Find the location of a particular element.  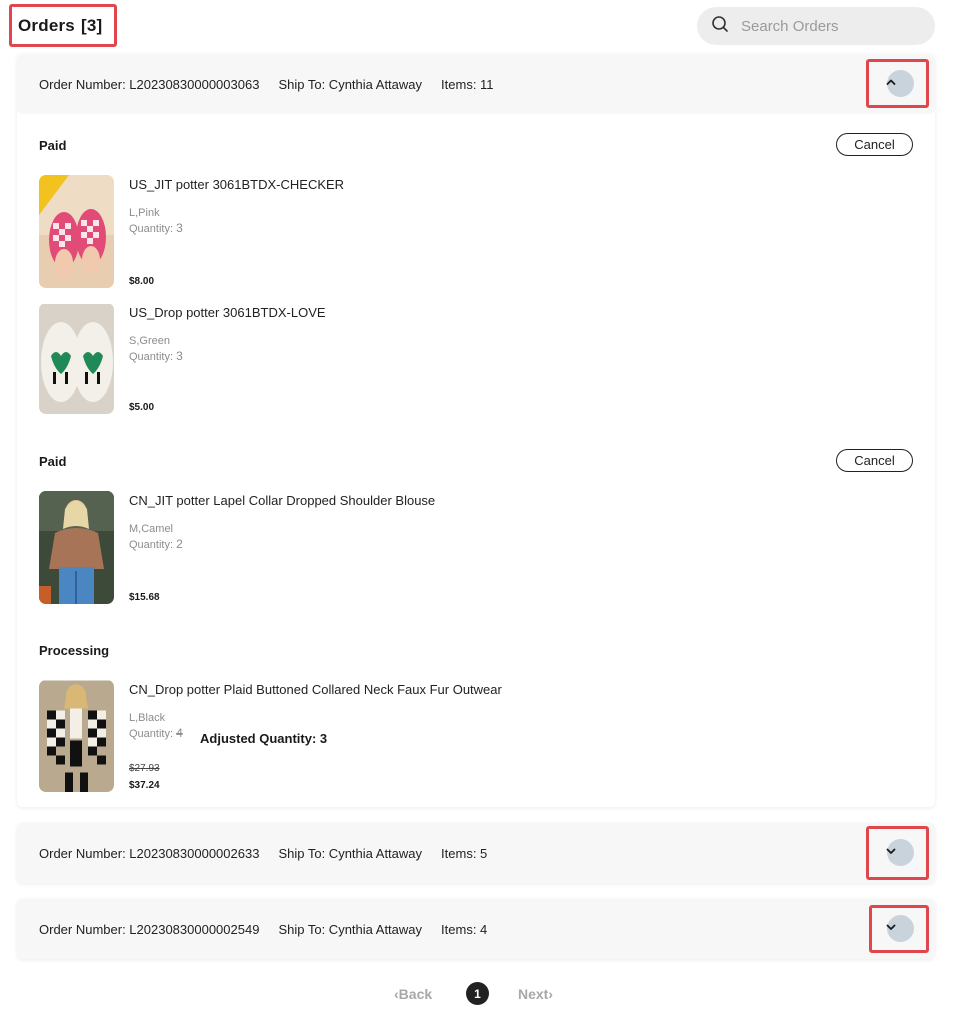

original-price: $27.93 is located at coordinates (144, 768).